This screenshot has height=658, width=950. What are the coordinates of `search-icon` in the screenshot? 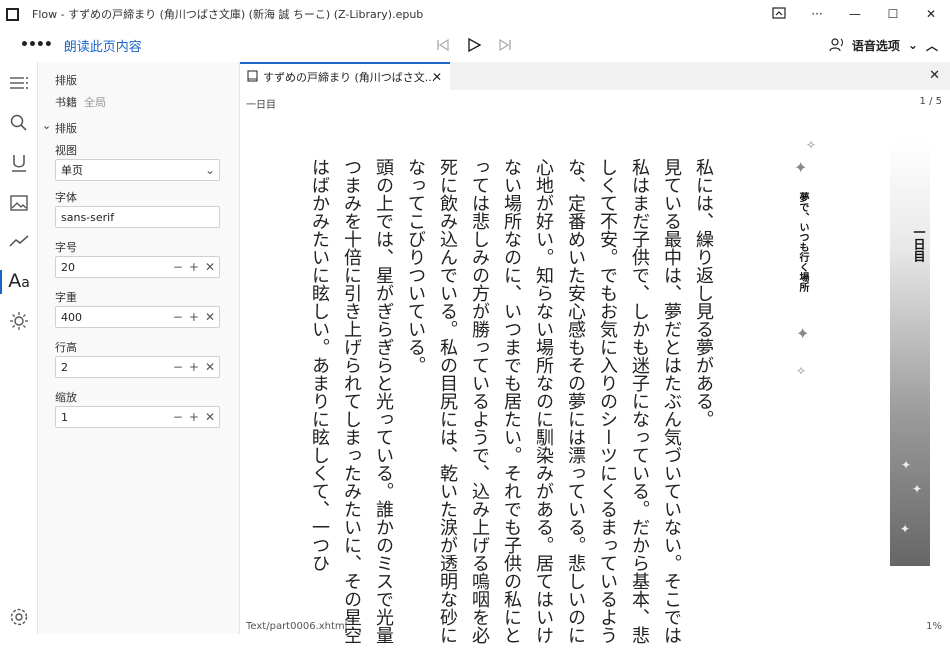 It's located at (19, 123).